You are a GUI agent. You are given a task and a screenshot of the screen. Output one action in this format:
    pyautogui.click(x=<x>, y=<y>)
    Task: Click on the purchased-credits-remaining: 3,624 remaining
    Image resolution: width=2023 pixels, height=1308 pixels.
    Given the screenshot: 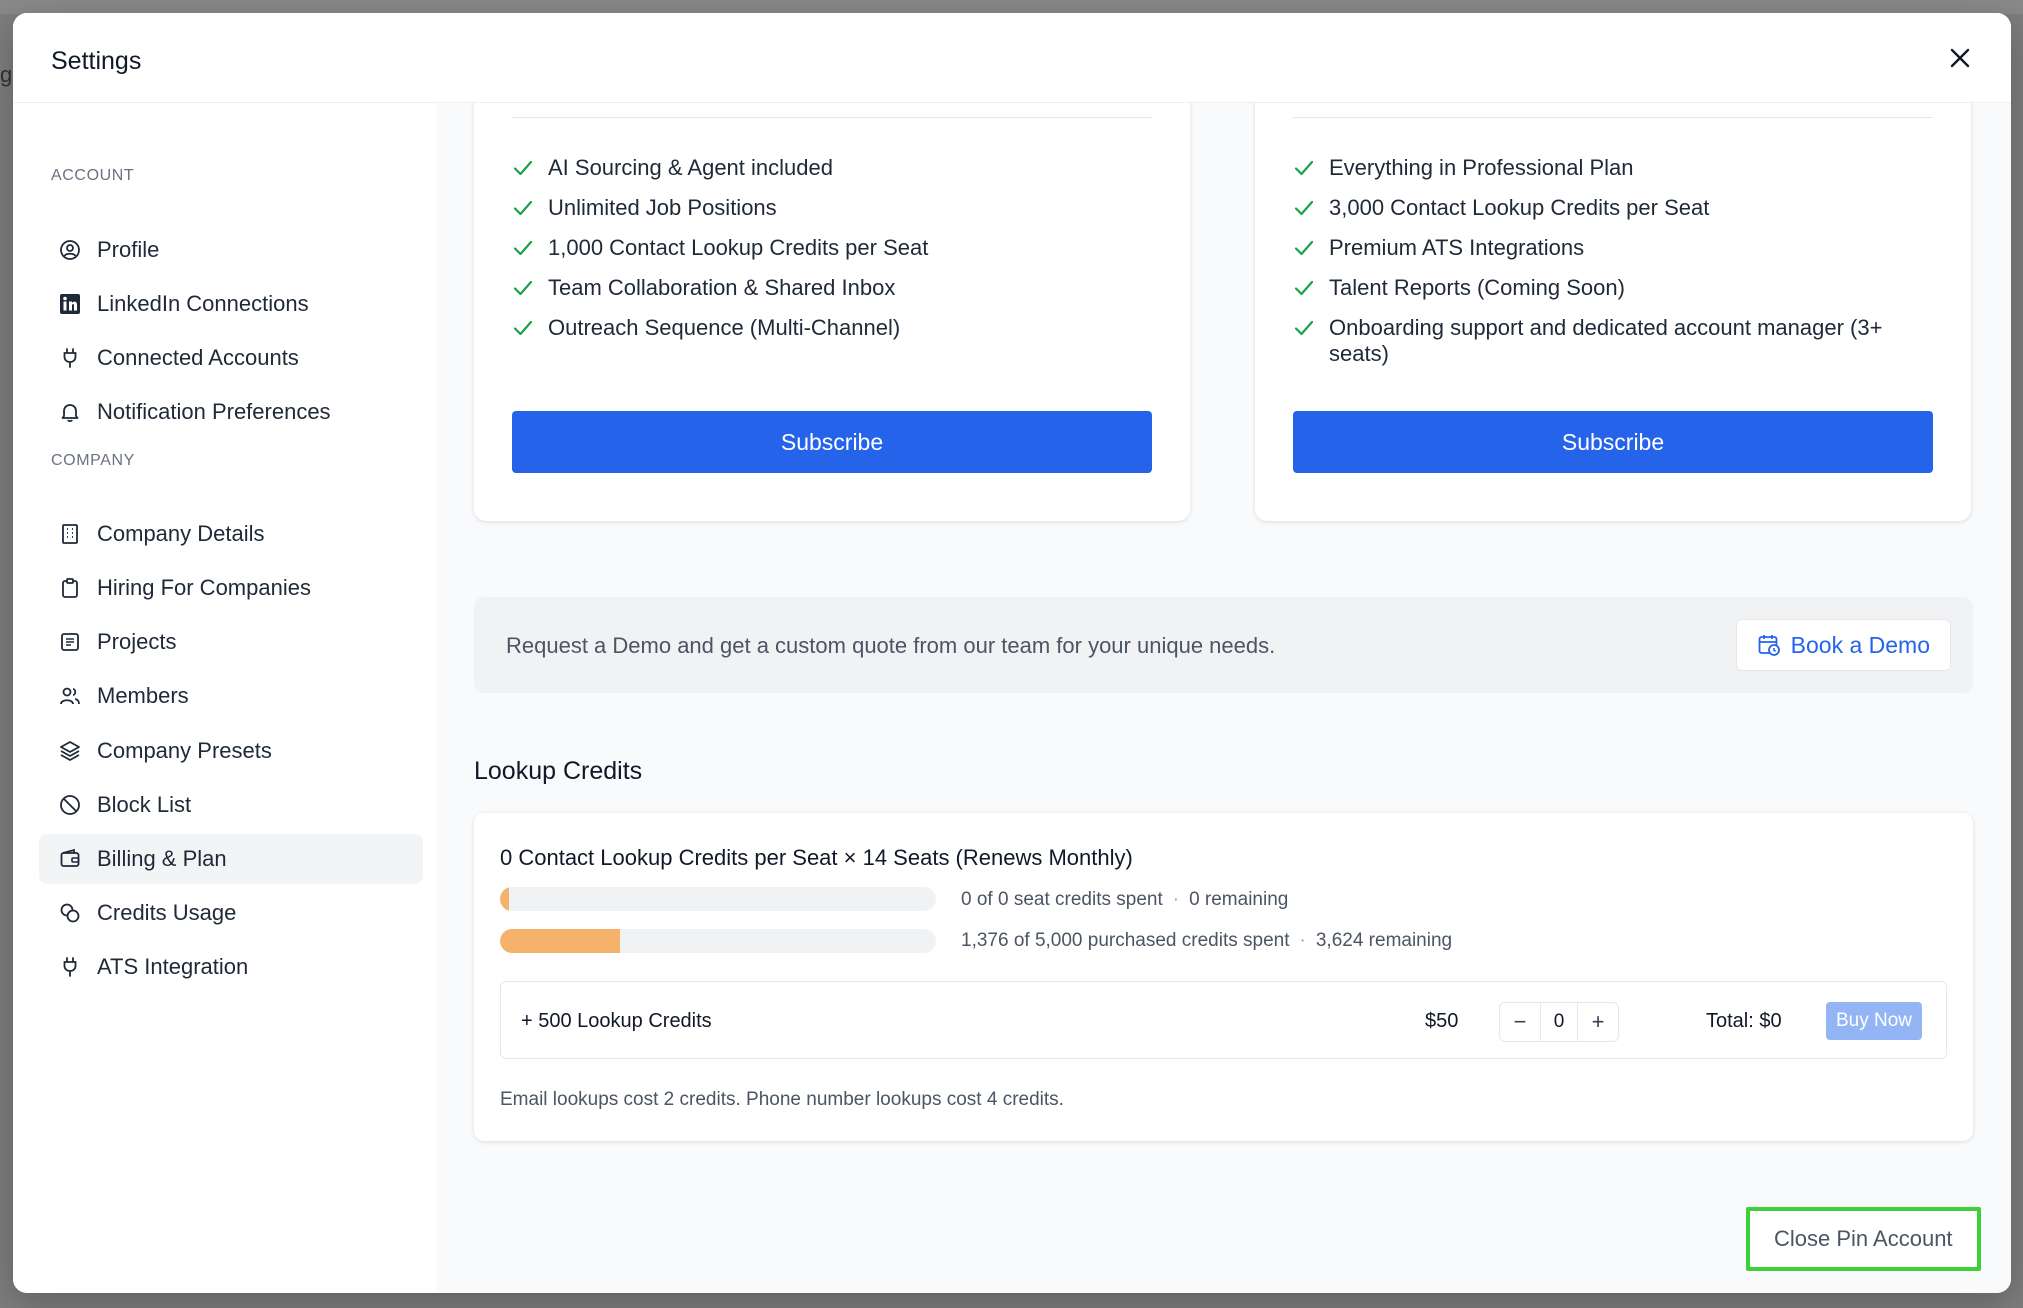 What is the action you would take?
    pyautogui.click(x=1384, y=940)
    